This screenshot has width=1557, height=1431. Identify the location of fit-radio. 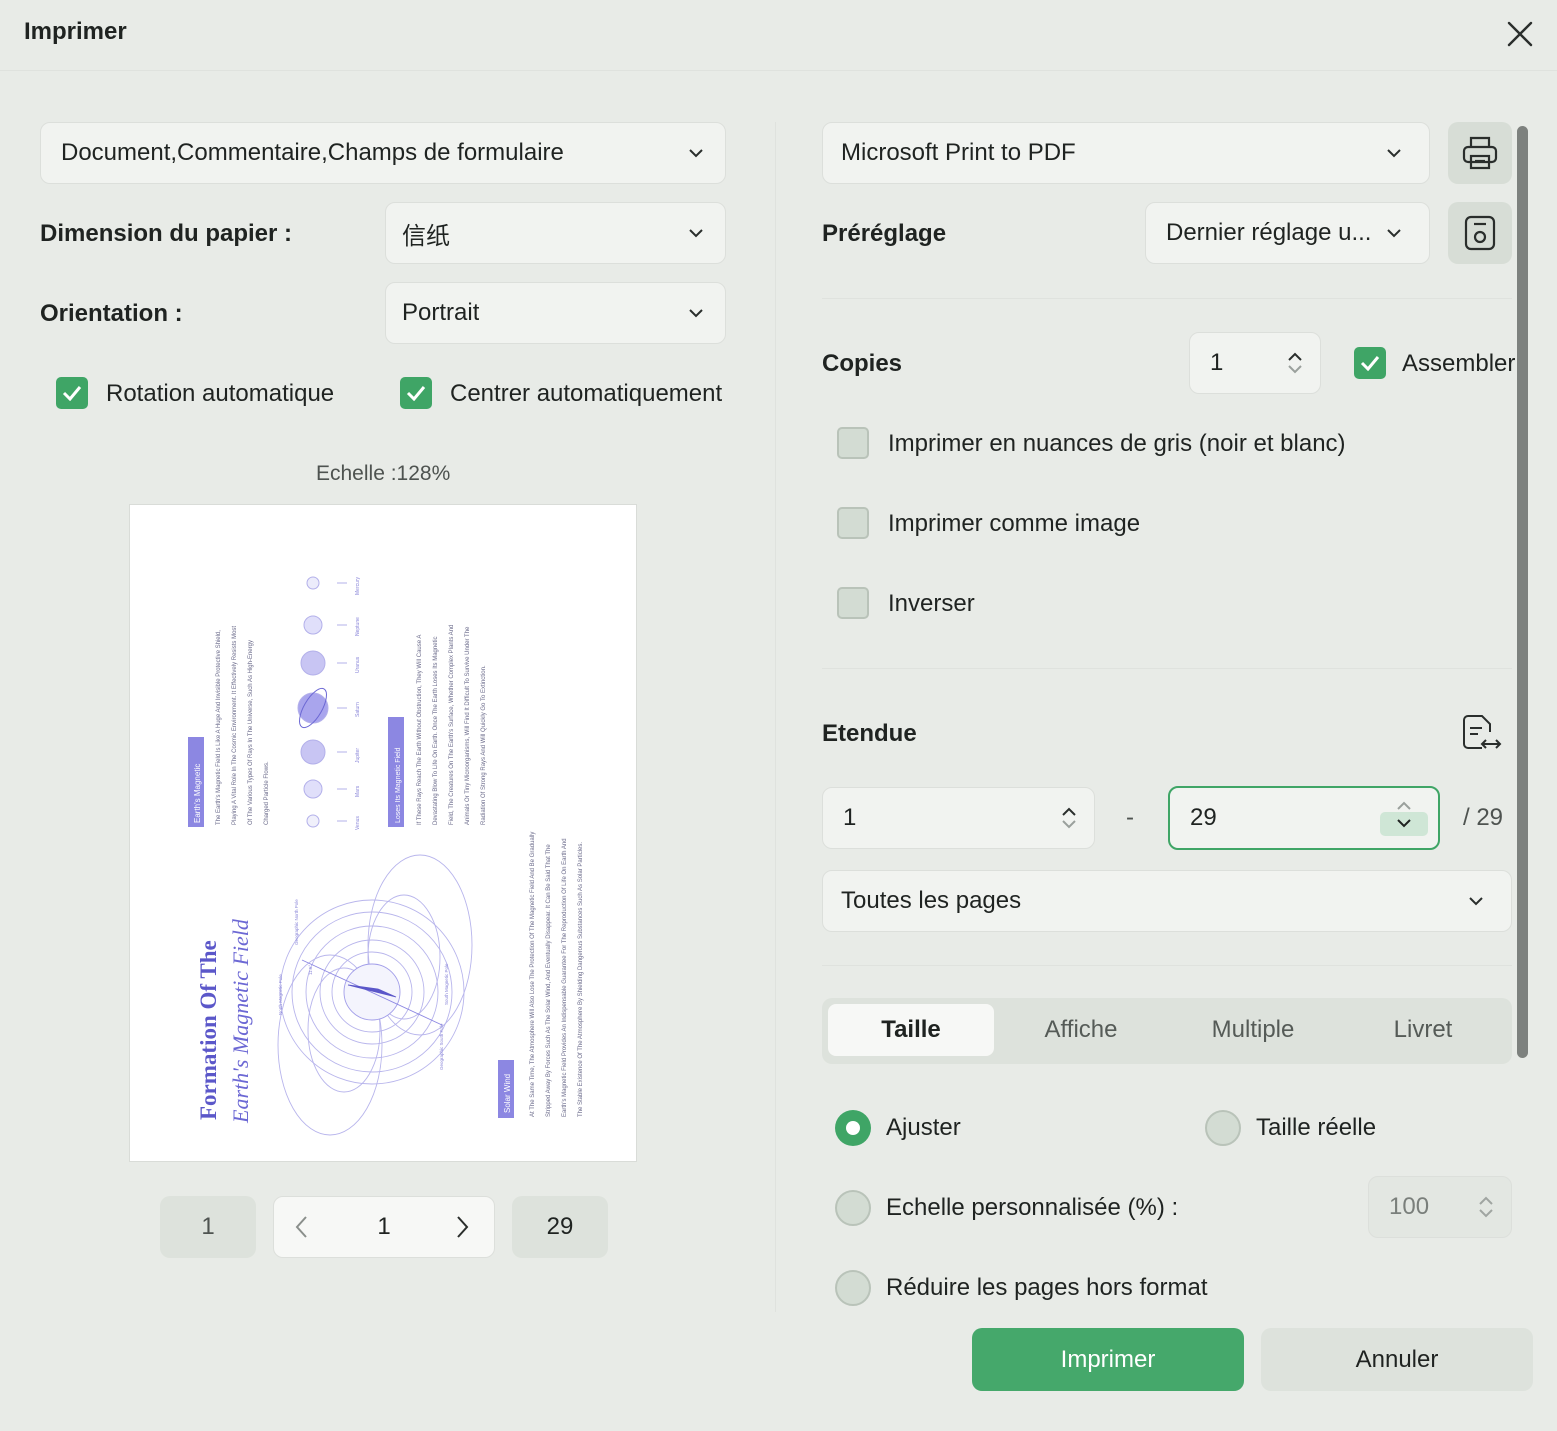
(853, 1128).